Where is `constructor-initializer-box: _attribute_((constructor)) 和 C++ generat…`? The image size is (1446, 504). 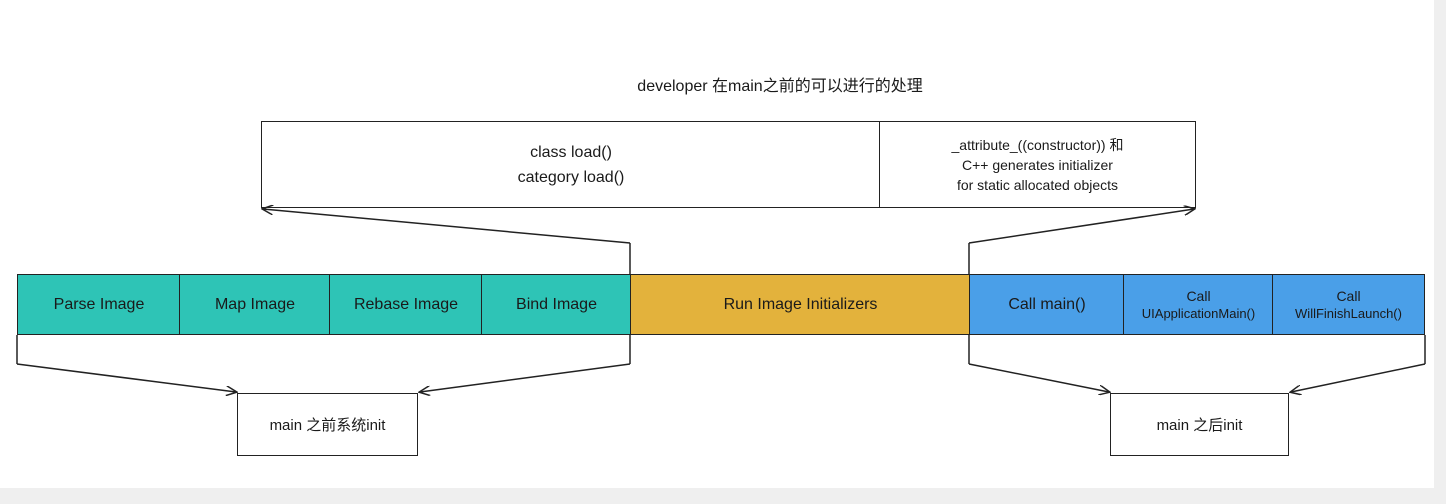 constructor-initializer-box: _attribute_((constructor)) 和 C++ generat… is located at coordinates (1037, 164).